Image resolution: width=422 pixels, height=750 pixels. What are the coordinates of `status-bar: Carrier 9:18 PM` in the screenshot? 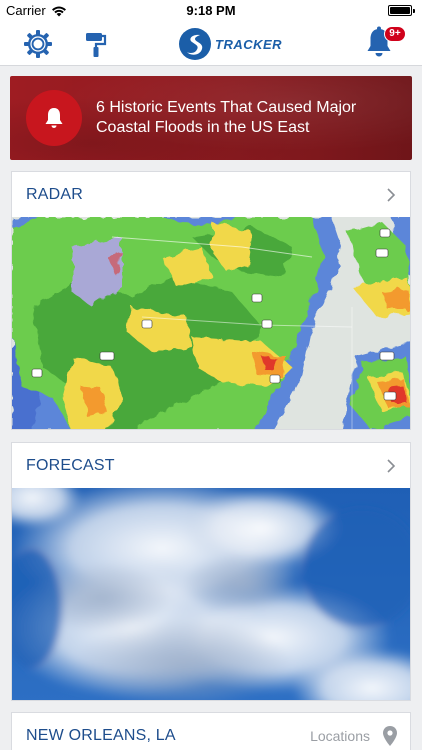 It's located at (211, 11).